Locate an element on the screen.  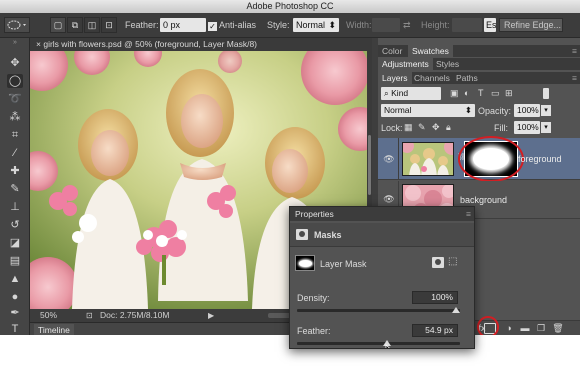
tab-styles: Styles is located at coordinates (447, 64).